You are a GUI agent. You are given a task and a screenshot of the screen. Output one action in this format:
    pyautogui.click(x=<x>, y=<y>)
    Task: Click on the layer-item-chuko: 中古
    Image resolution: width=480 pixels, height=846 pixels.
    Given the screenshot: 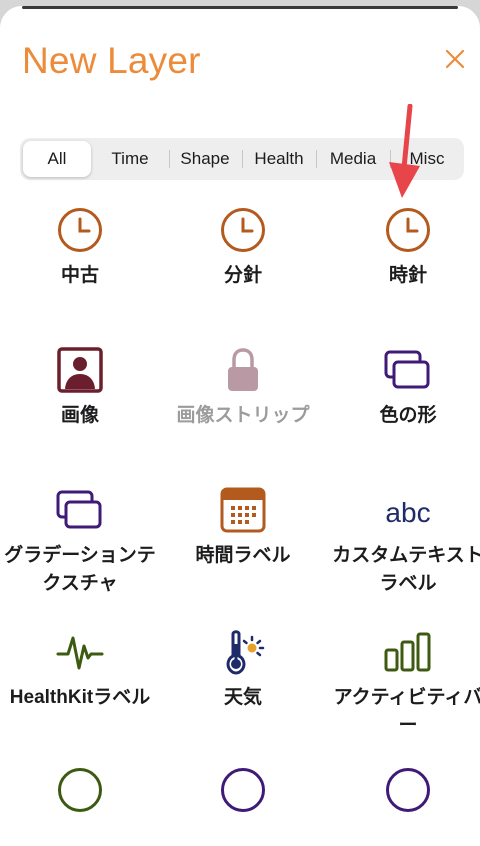 What is the action you would take?
    pyautogui.click(x=80, y=248)
    